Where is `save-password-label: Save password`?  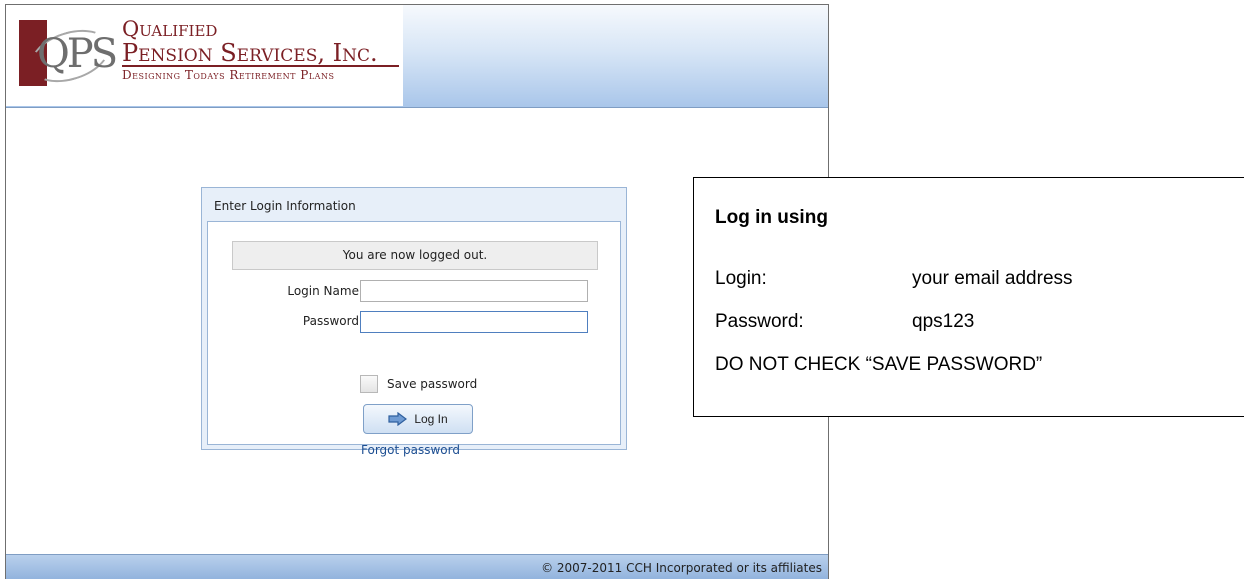
save-password-label: Save password is located at coordinates (432, 384).